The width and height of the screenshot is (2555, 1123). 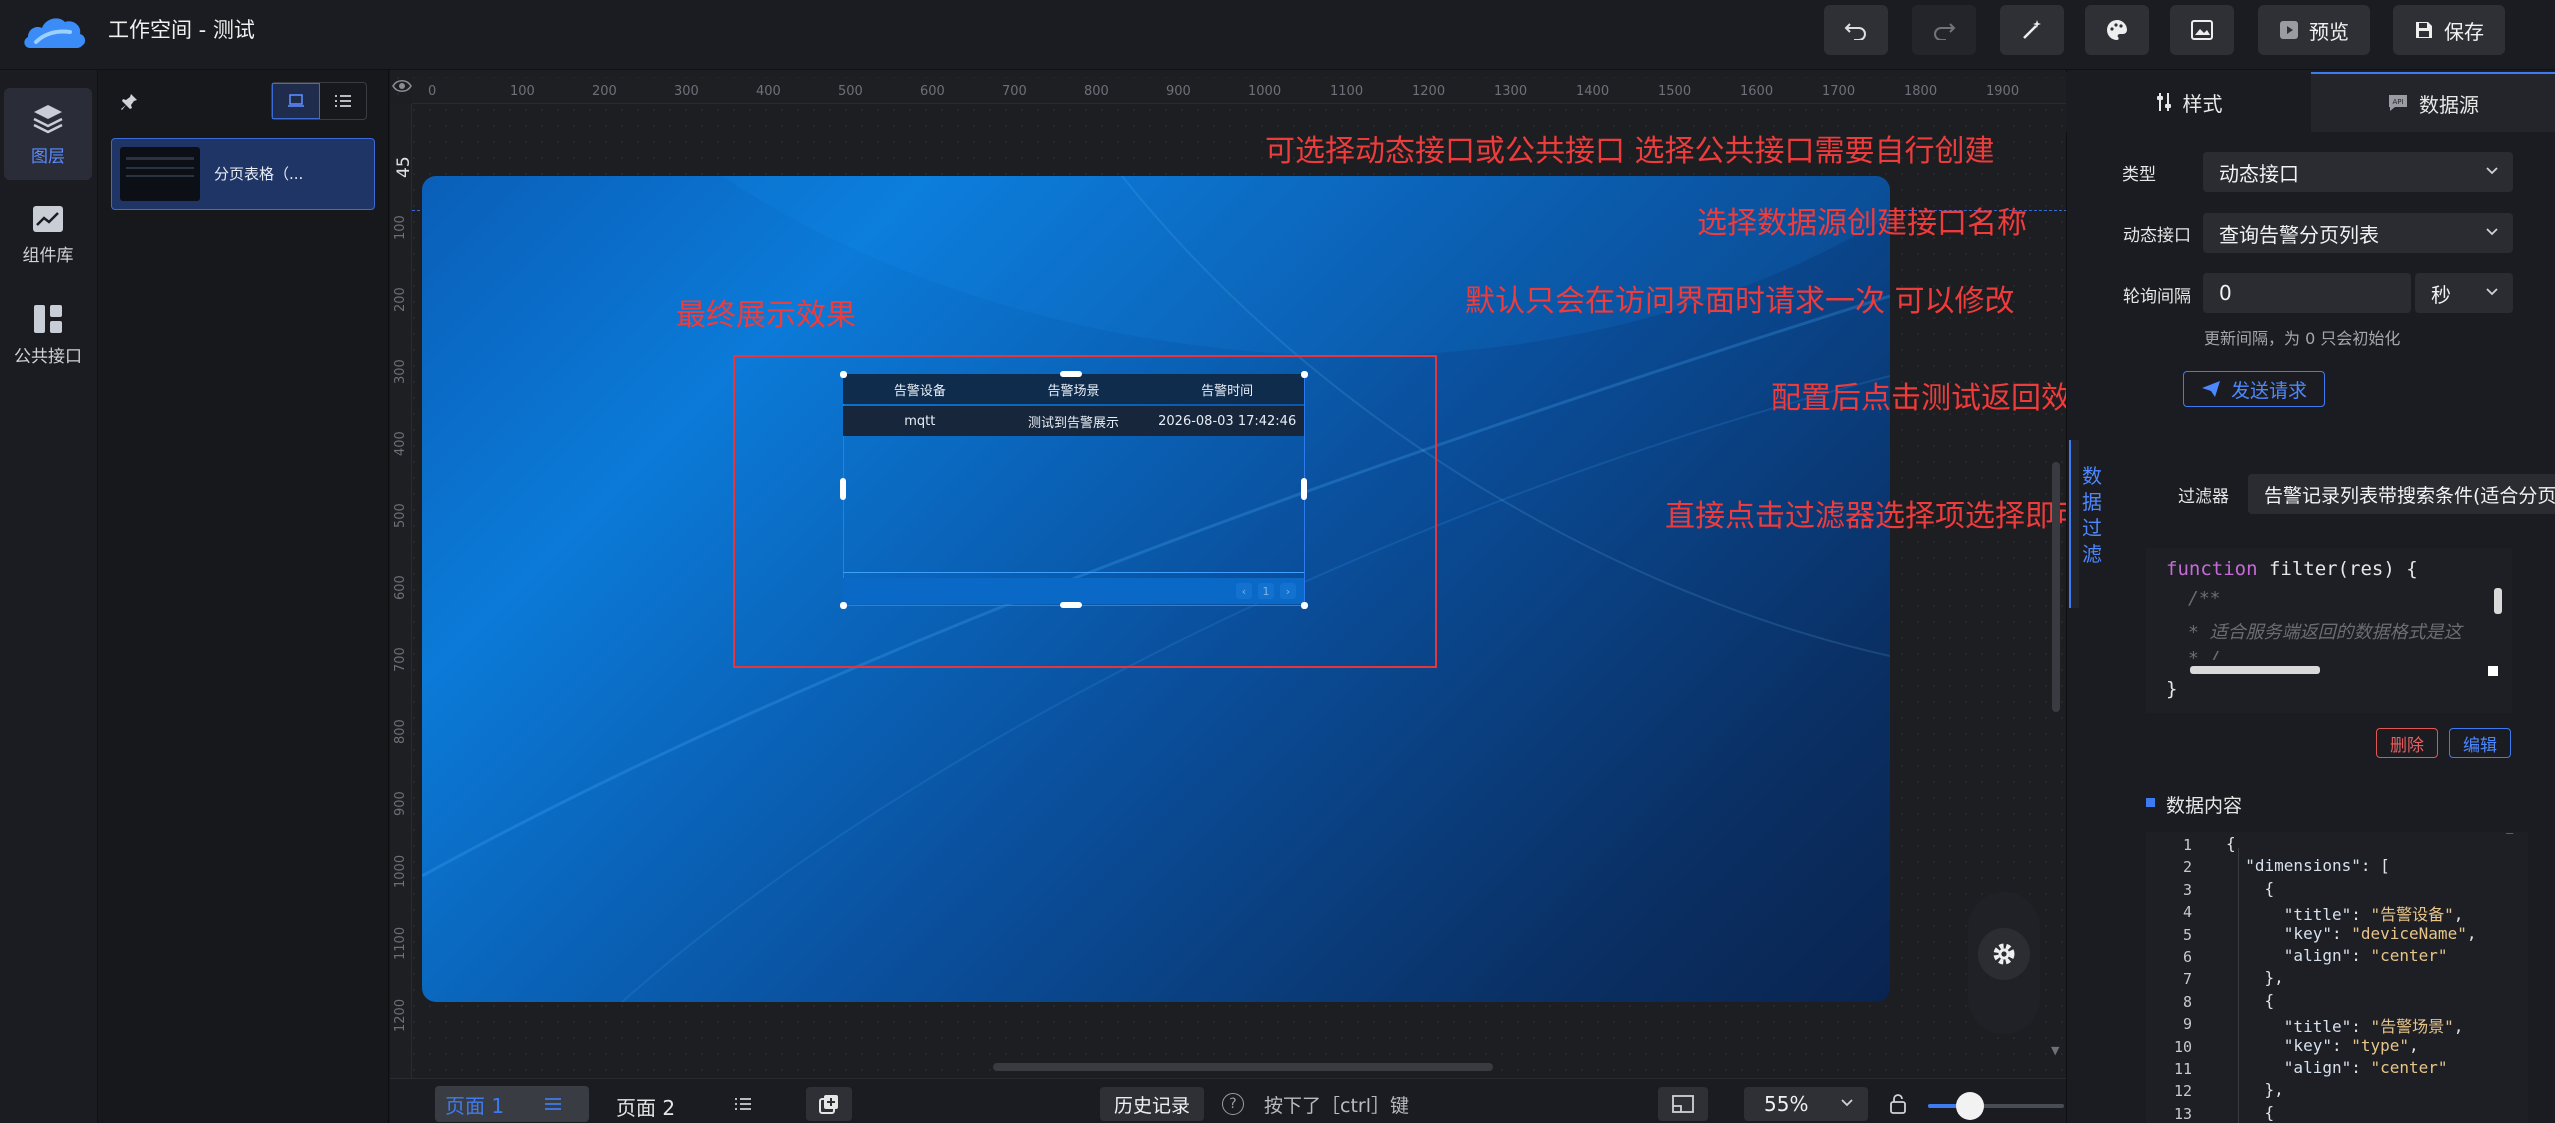 What do you see at coordinates (2343, 569) in the screenshot?
I see `code-signature: filter(res) {` at bounding box center [2343, 569].